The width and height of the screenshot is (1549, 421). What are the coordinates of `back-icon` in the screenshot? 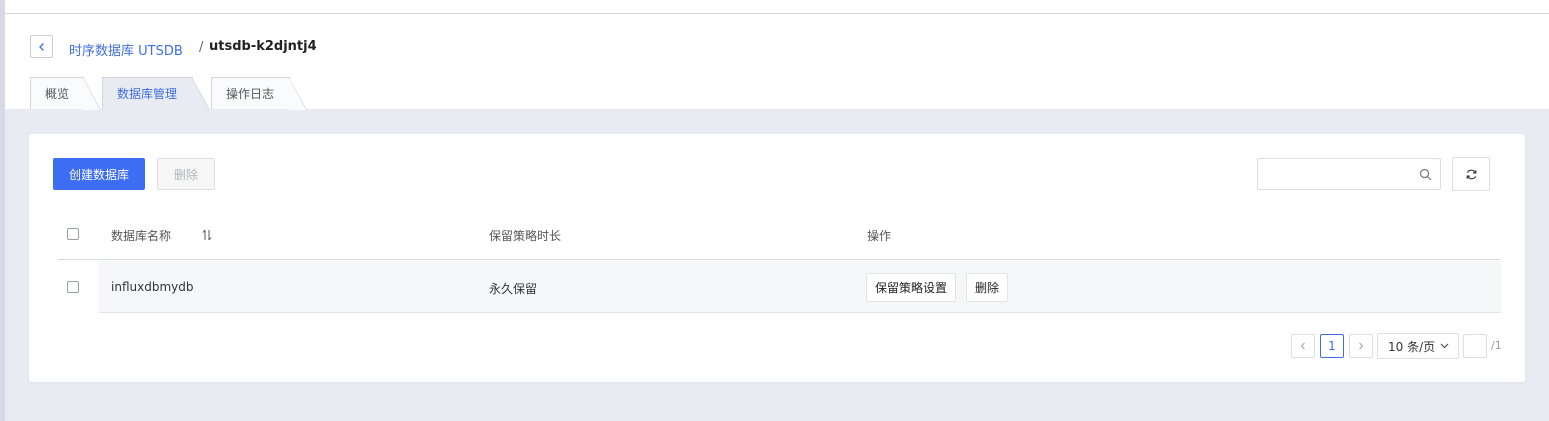 It's located at (41, 46).